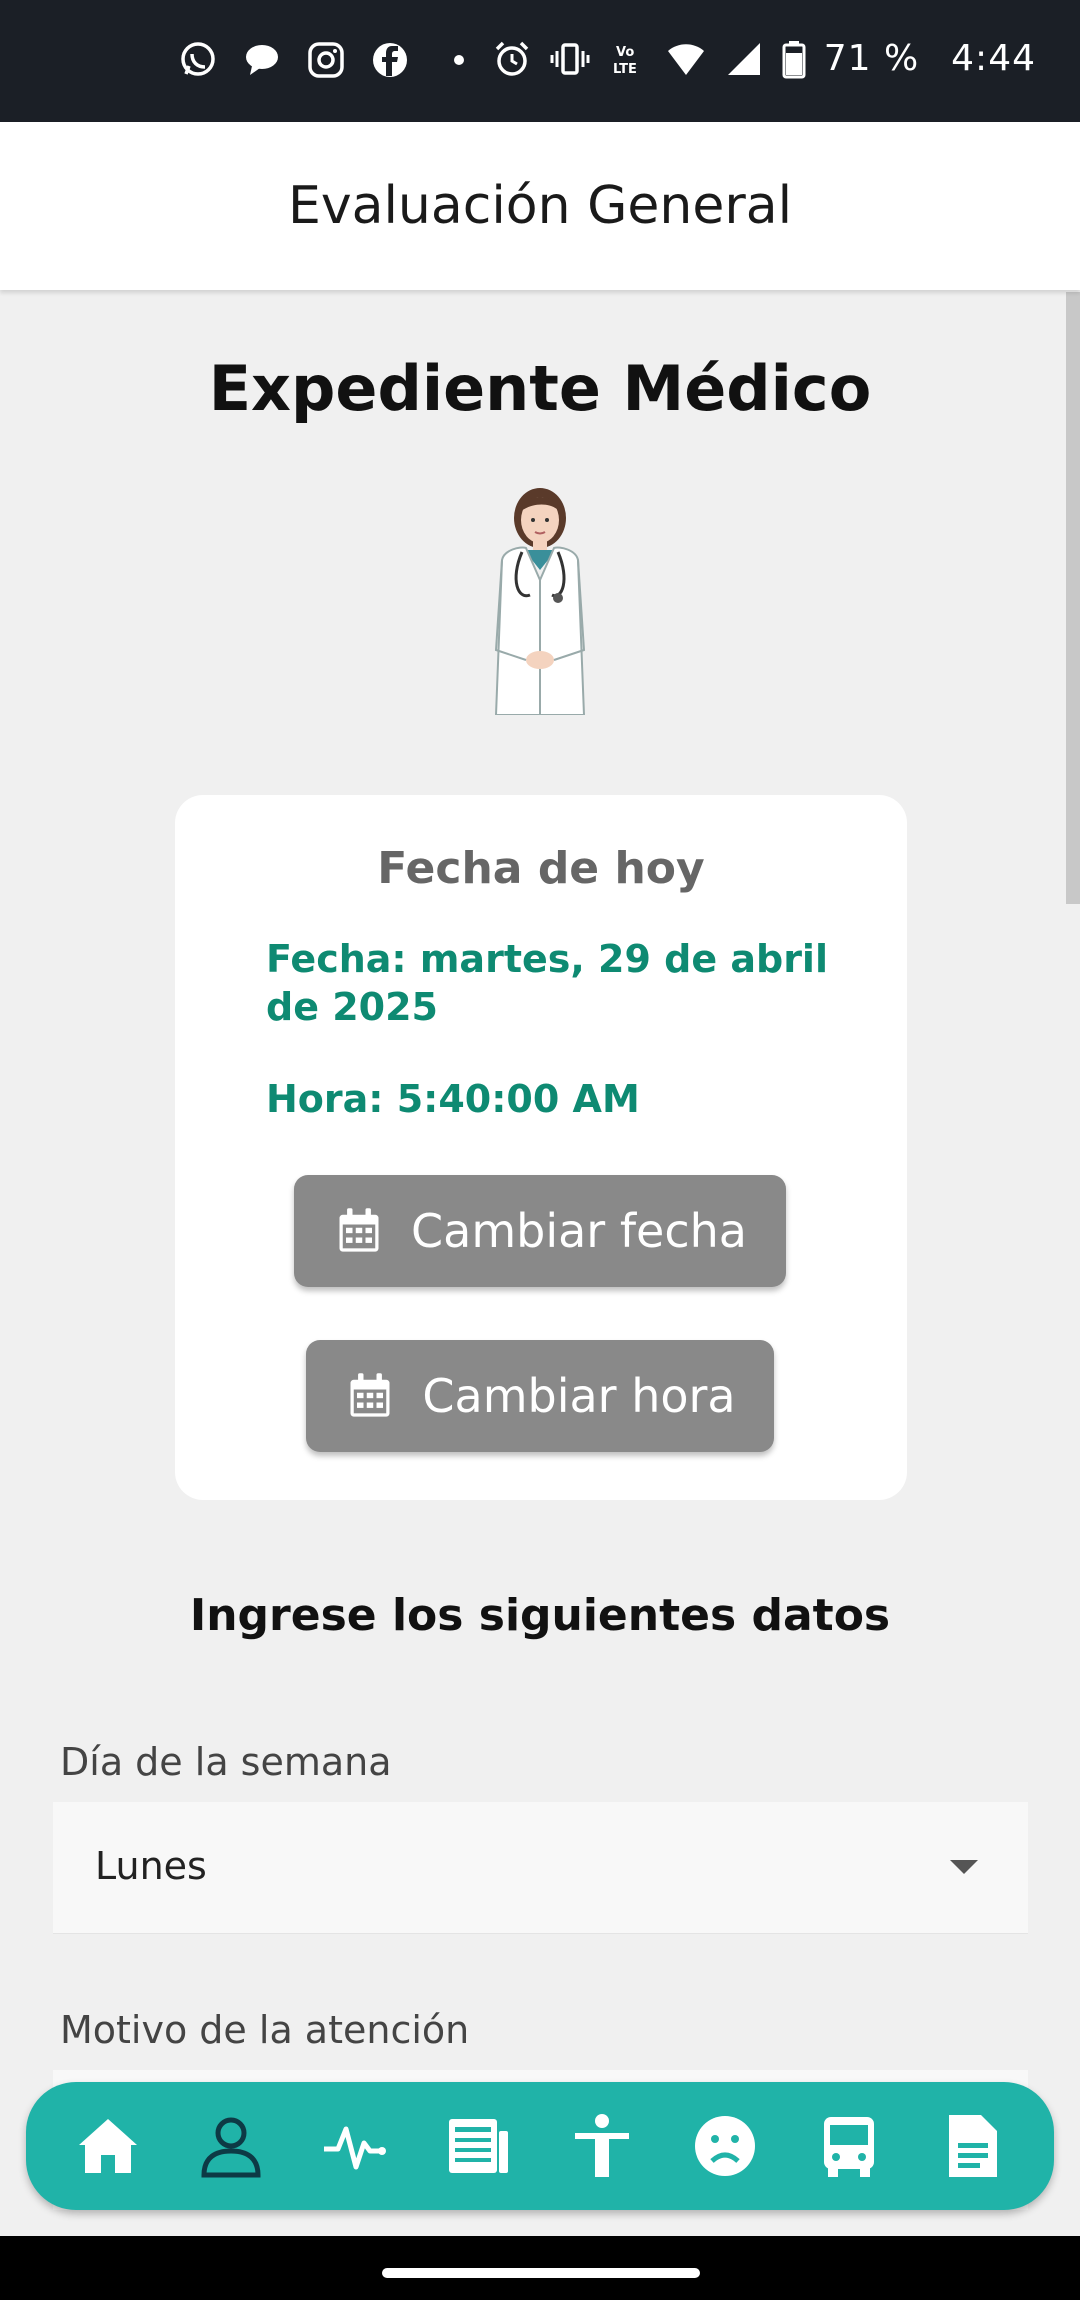 This screenshot has height=2300, width=1080. I want to click on facebook-icon, so click(390, 60).